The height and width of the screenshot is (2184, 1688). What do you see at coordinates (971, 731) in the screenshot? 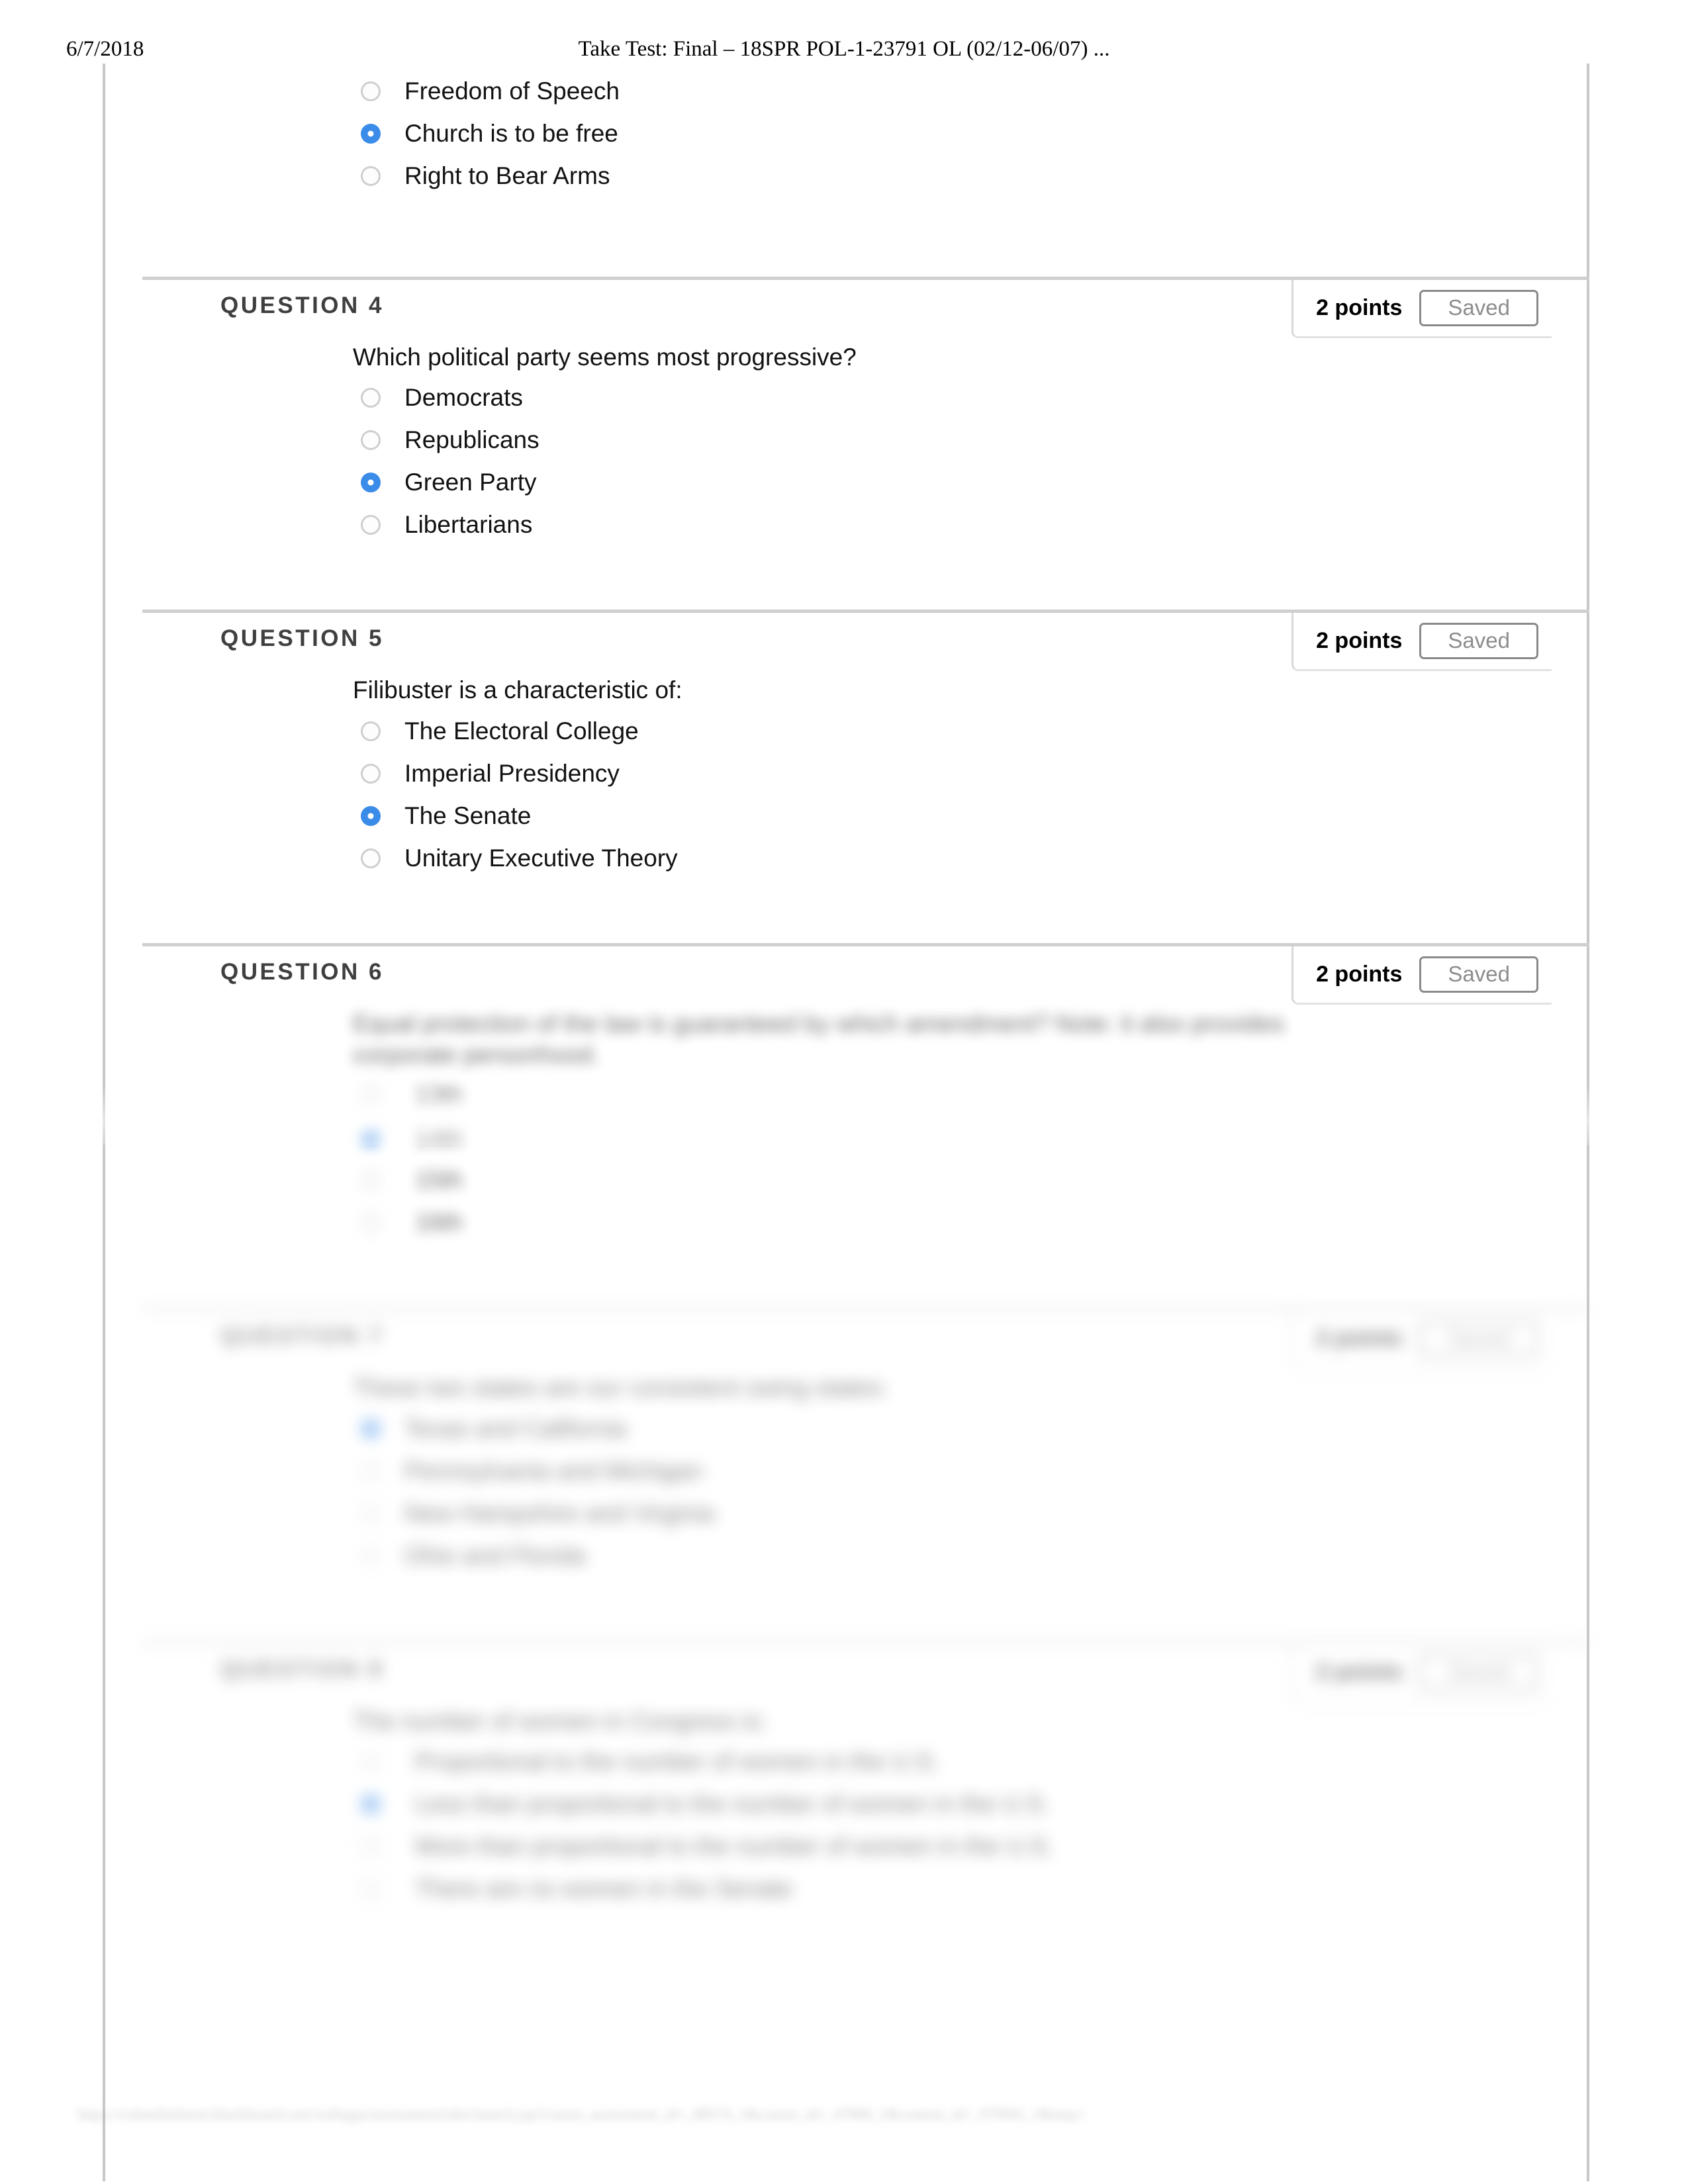
I see `option-row: The Electoral College` at bounding box center [971, 731].